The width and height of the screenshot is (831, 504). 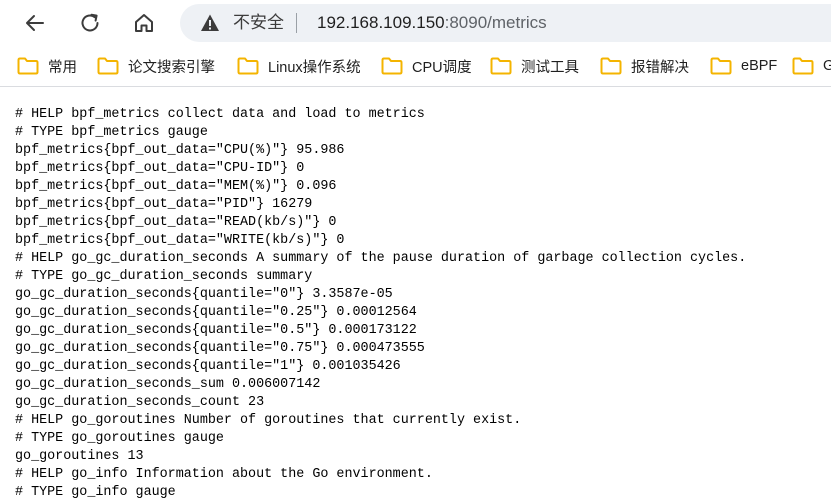 I want to click on metrics-comment-line: # TYPE go_info gauge, so click(x=95, y=492).